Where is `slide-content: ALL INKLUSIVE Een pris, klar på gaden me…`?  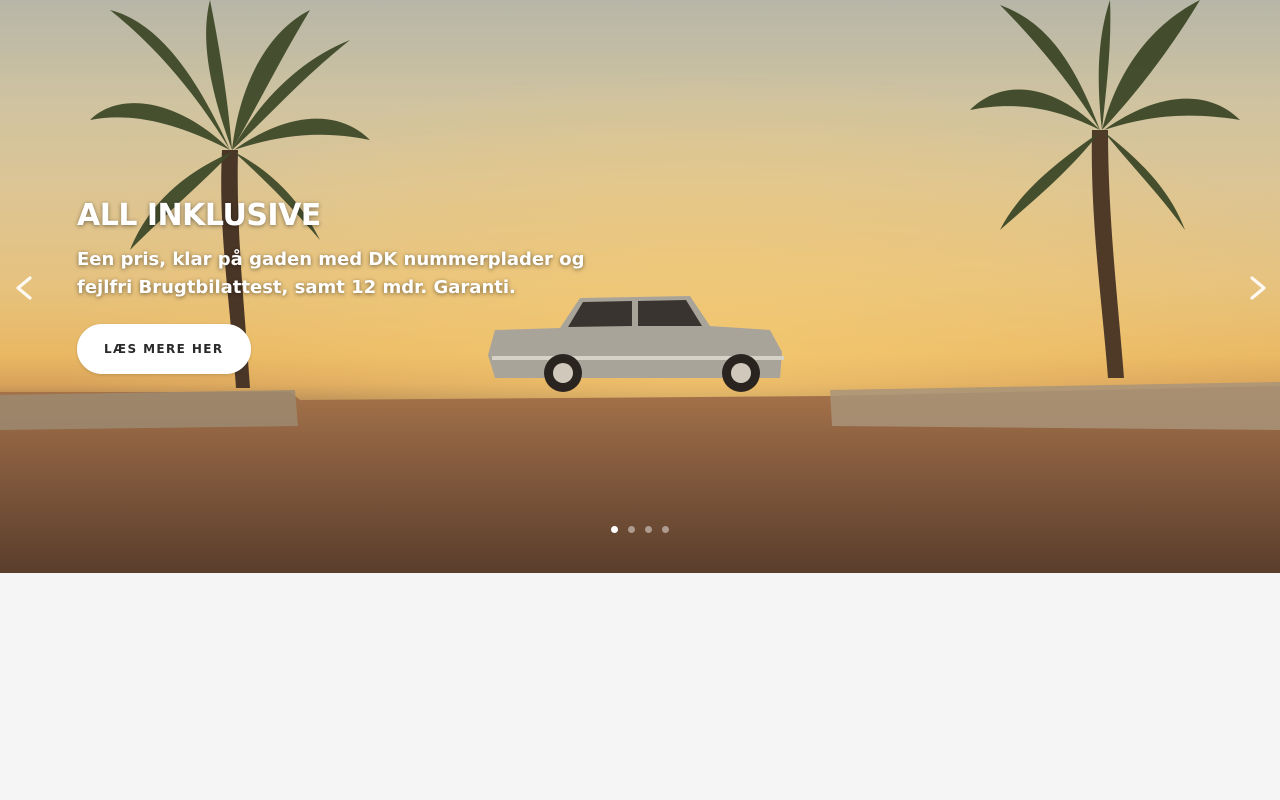
slide-content: ALL INKLUSIVE Een pris, klar på gaden me… is located at coordinates (337, 285).